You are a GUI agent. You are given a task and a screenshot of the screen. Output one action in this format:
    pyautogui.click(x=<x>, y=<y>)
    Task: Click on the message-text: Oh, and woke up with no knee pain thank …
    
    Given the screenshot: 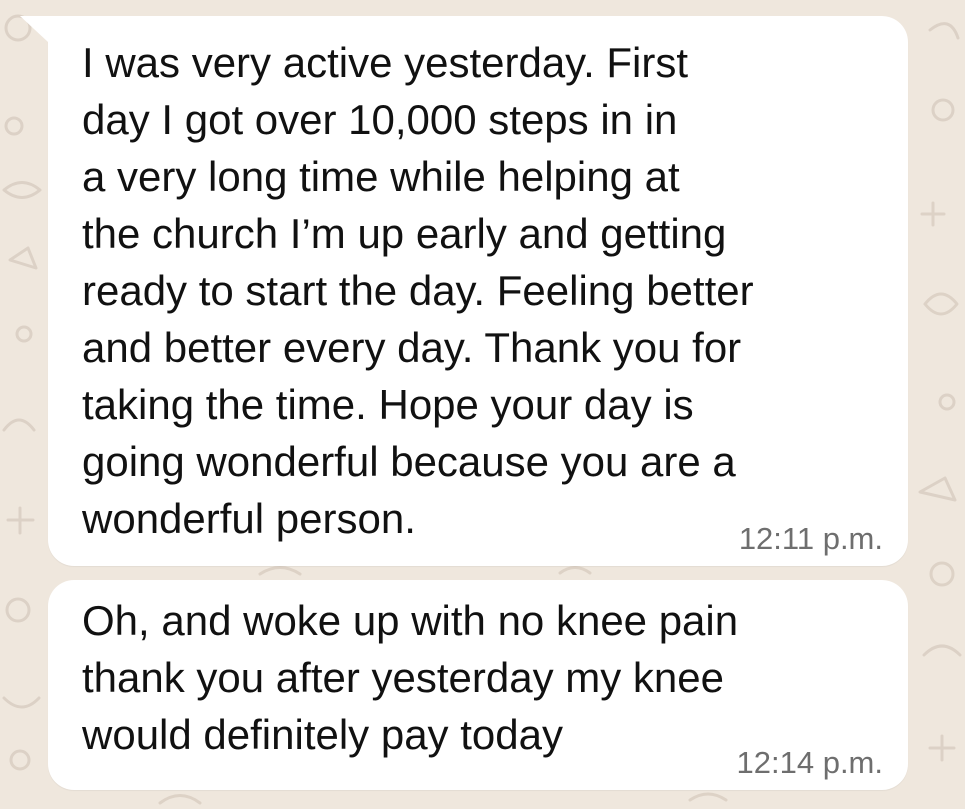 What is the action you would take?
    pyautogui.click(x=410, y=677)
    